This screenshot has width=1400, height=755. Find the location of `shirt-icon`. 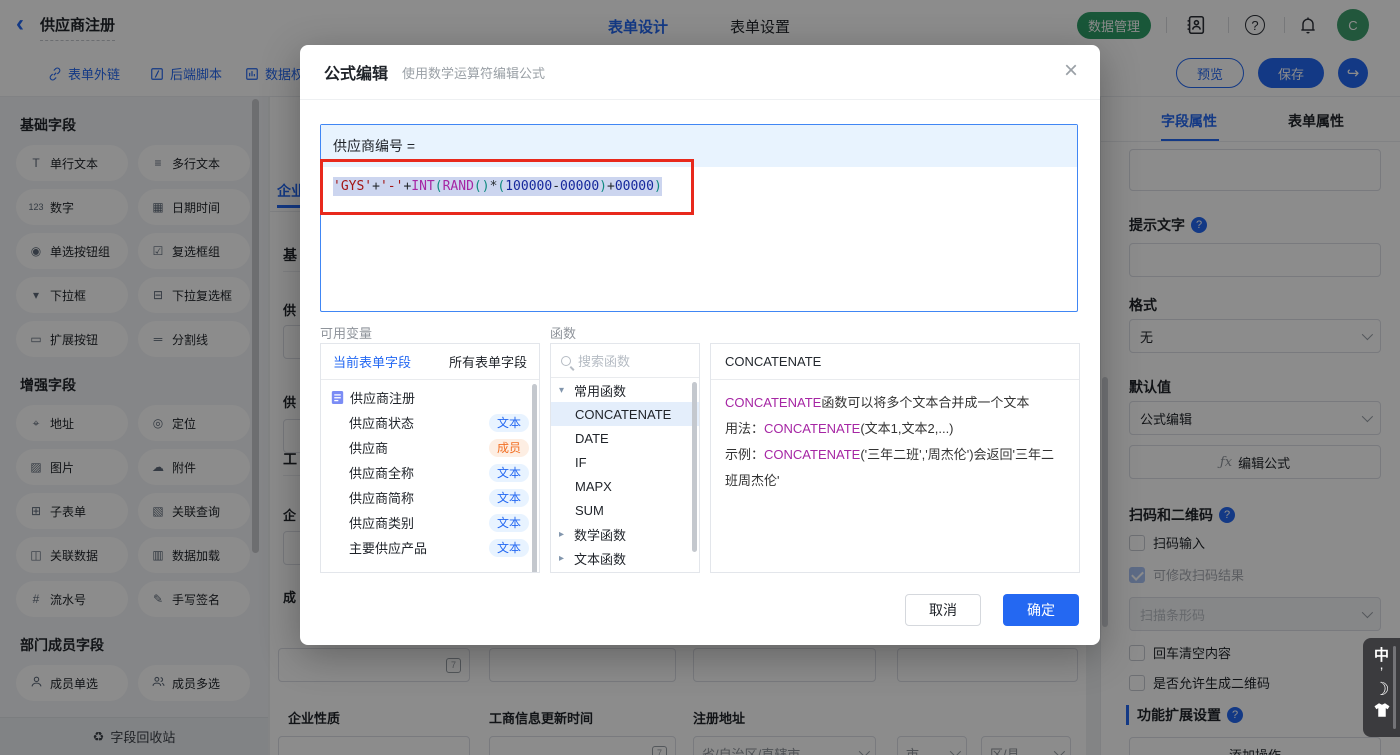

shirt-icon is located at coordinates (1382, 712).